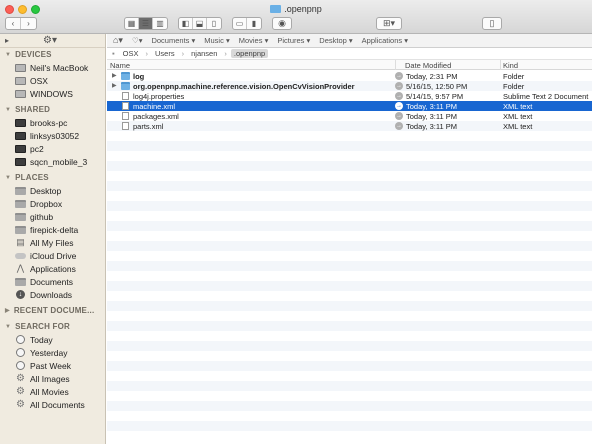  Describe the element at coordinates (42, 216) in the screenshot. I see `sidebar-item-label: github` at that location.